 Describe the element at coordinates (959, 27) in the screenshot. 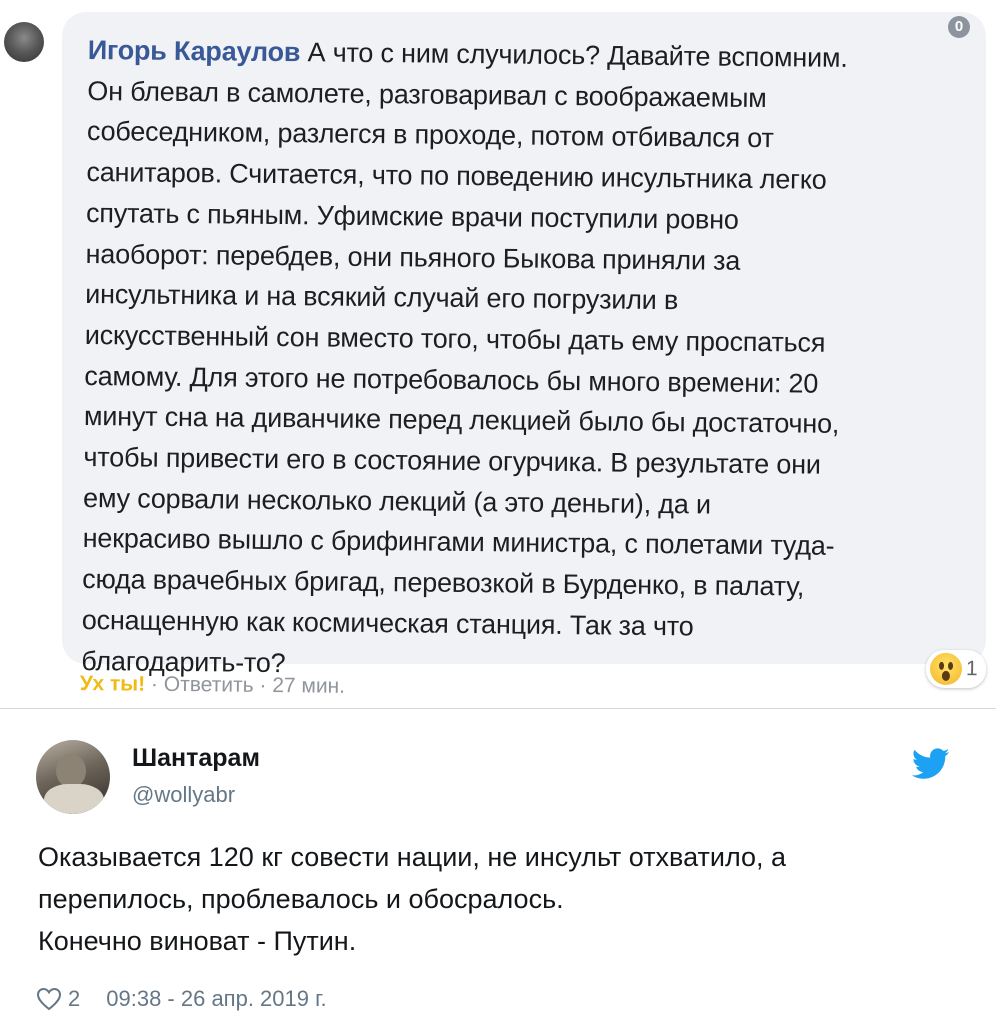

I see `info-icon: 0` at that location.